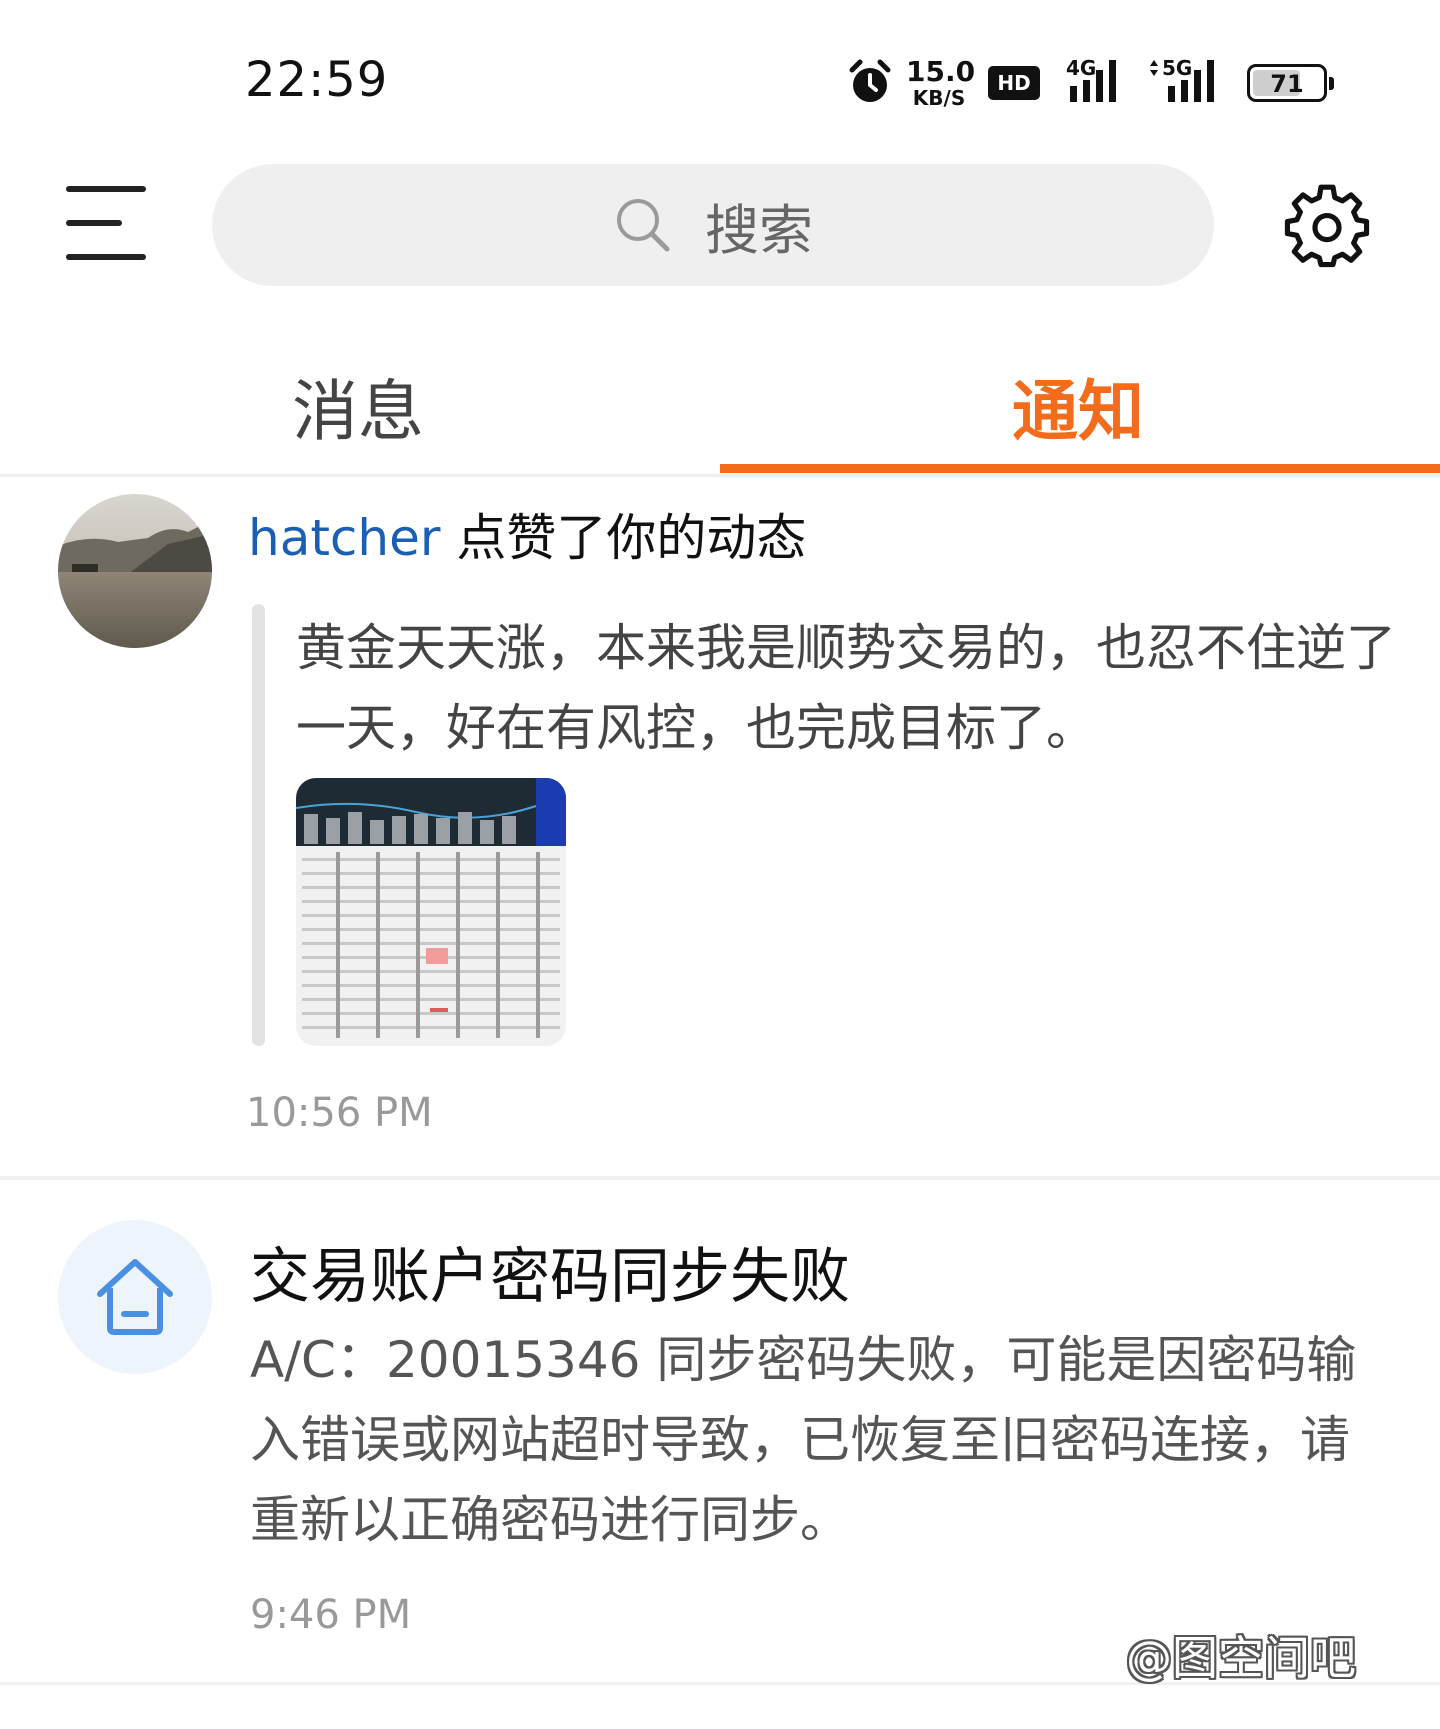 Image resolution: width=1440 pixels, height=1729 pixels. I want to click on network-speed: 15.0 KB/S, so click(941, 82).